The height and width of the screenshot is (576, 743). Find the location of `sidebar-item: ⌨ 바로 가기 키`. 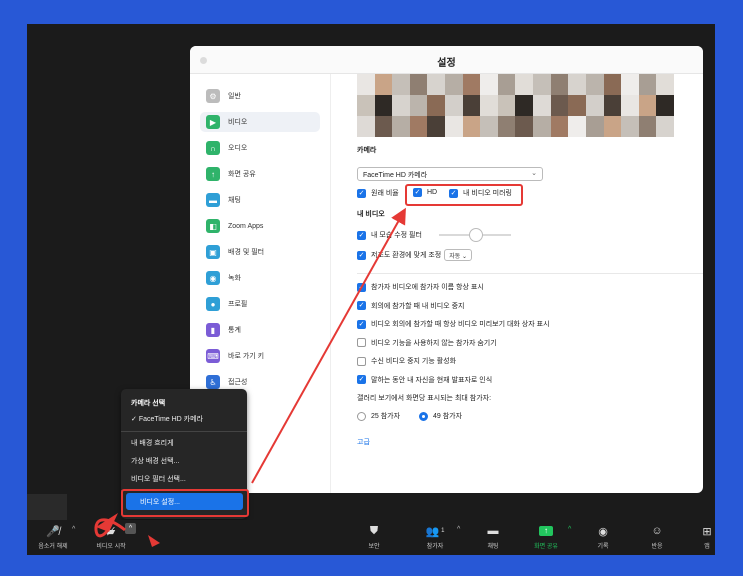

sidebar-item: ⌨ 바로 가기 키 is located at coordinates (260, 356).